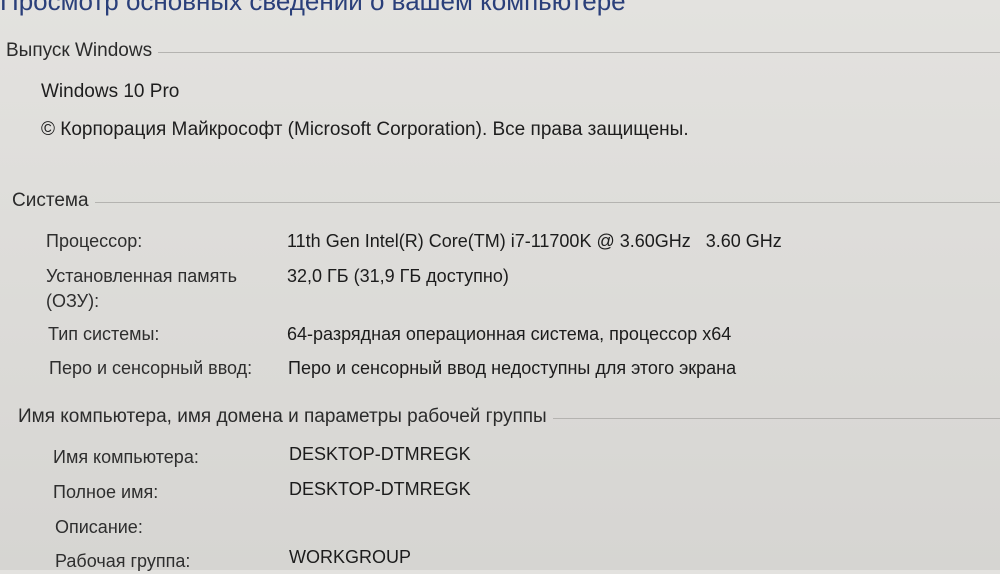  Describe the element at coordinates (94, 241) in the screenshot. I see `processor-label: Процессор:` at that location.